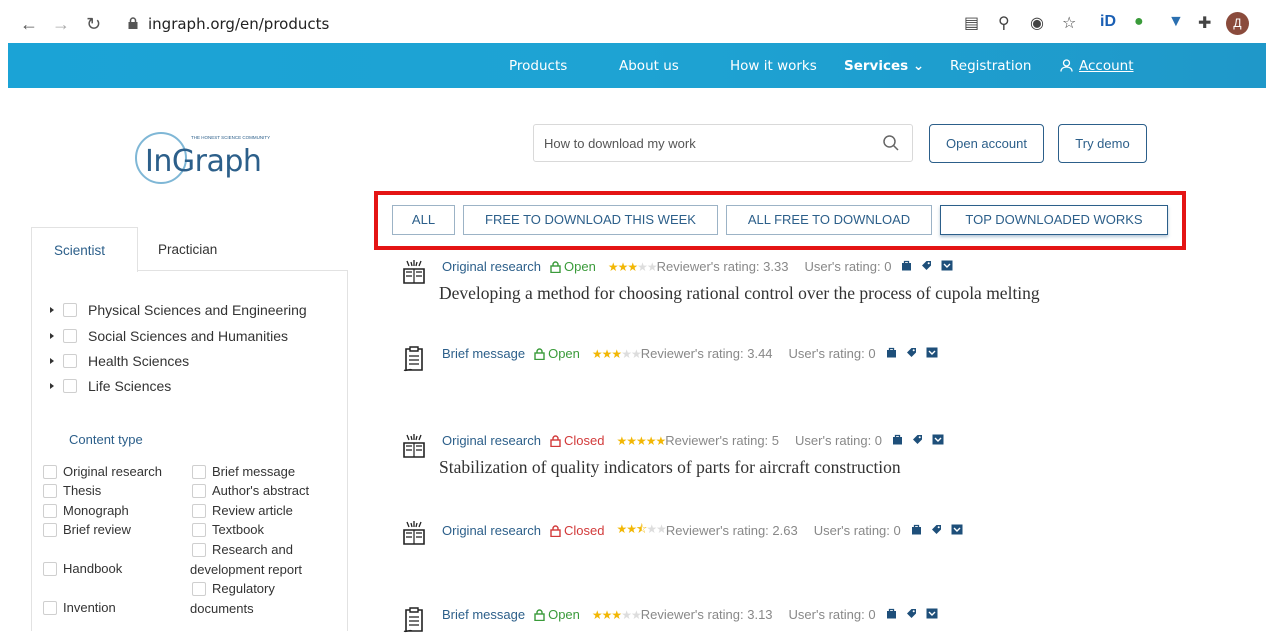 This screenshot has height=638, width=1266. Describe the element at coordinates (829, 220) in the screenshot. I see `tab-all-free: ALL FREE TO DOWNLOAD` at that location.